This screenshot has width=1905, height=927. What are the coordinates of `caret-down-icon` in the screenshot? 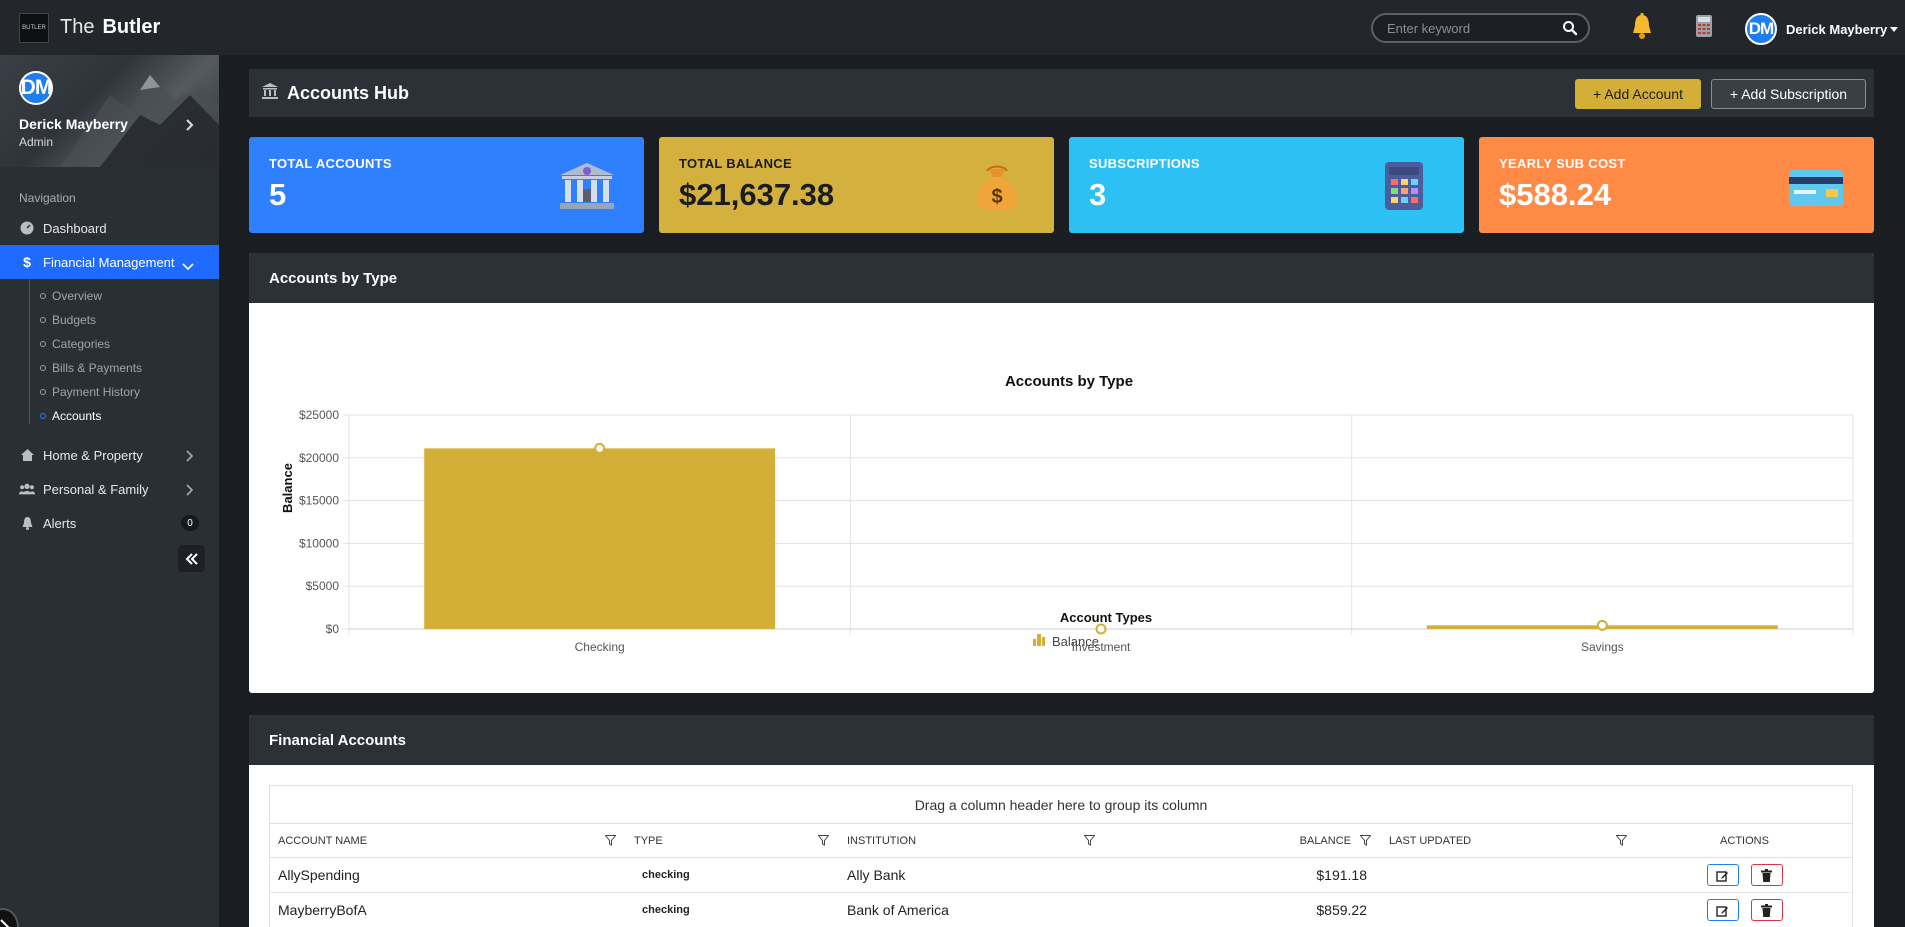 It's located at (1894, 29).